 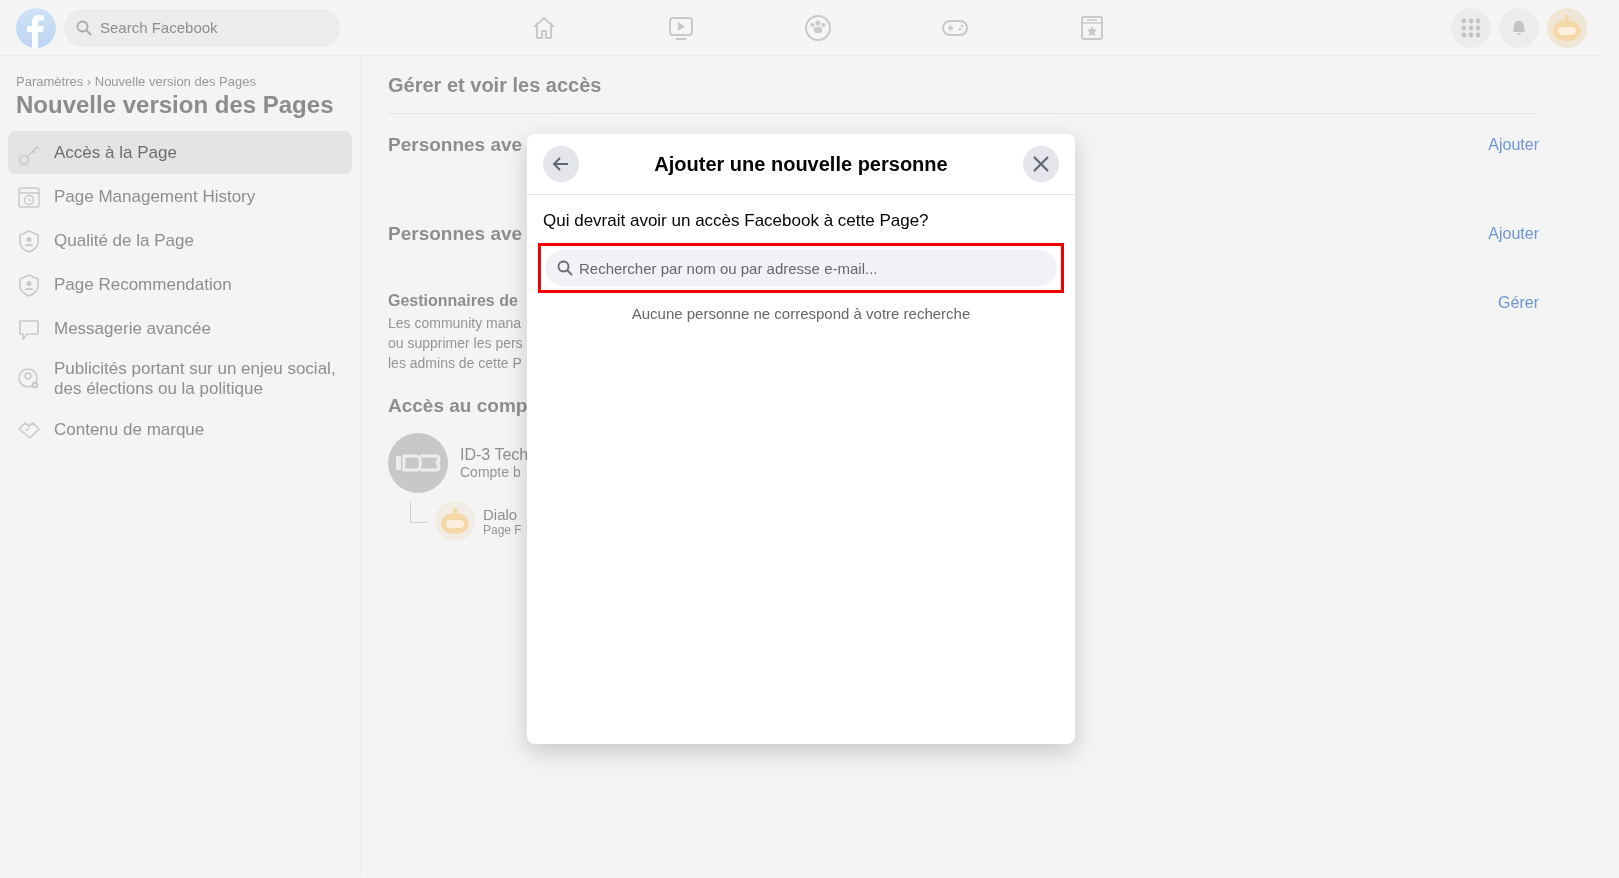 I want to click on menu-button, so click(x=1471, y=27).